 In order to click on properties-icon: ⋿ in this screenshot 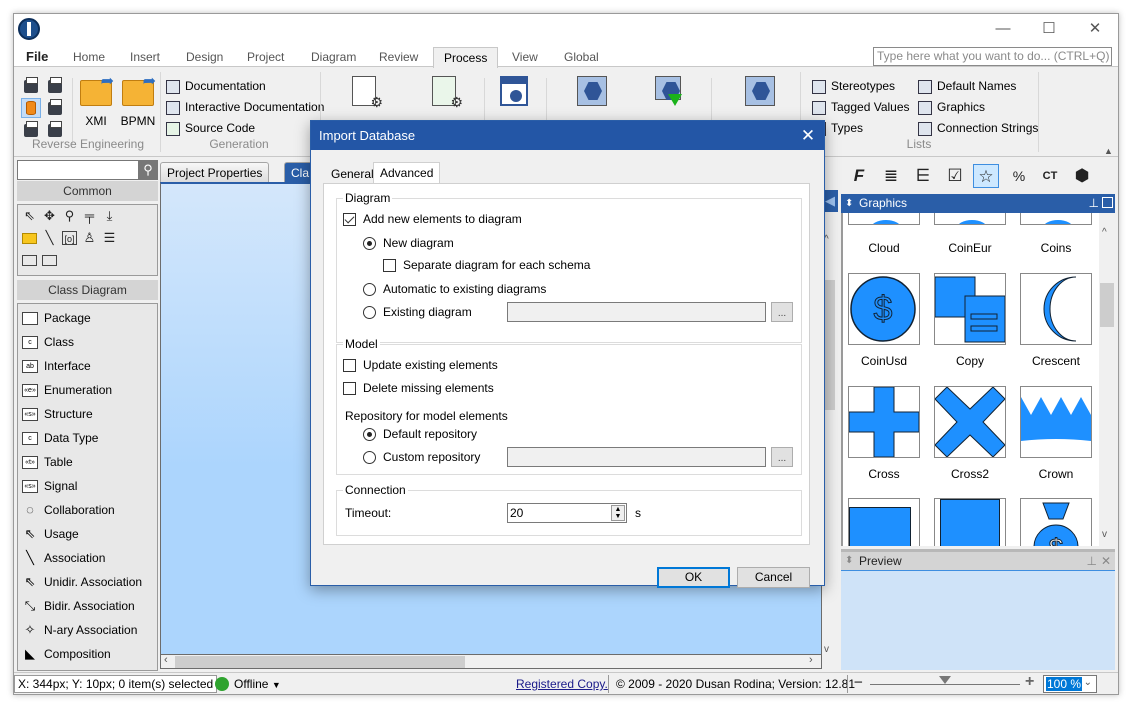, I will do `click(923, 176)`.